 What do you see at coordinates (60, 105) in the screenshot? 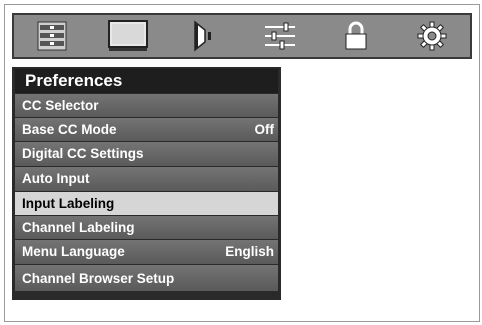
I see `menu-item-label: CC Selector` at bounding box center [60, 105].